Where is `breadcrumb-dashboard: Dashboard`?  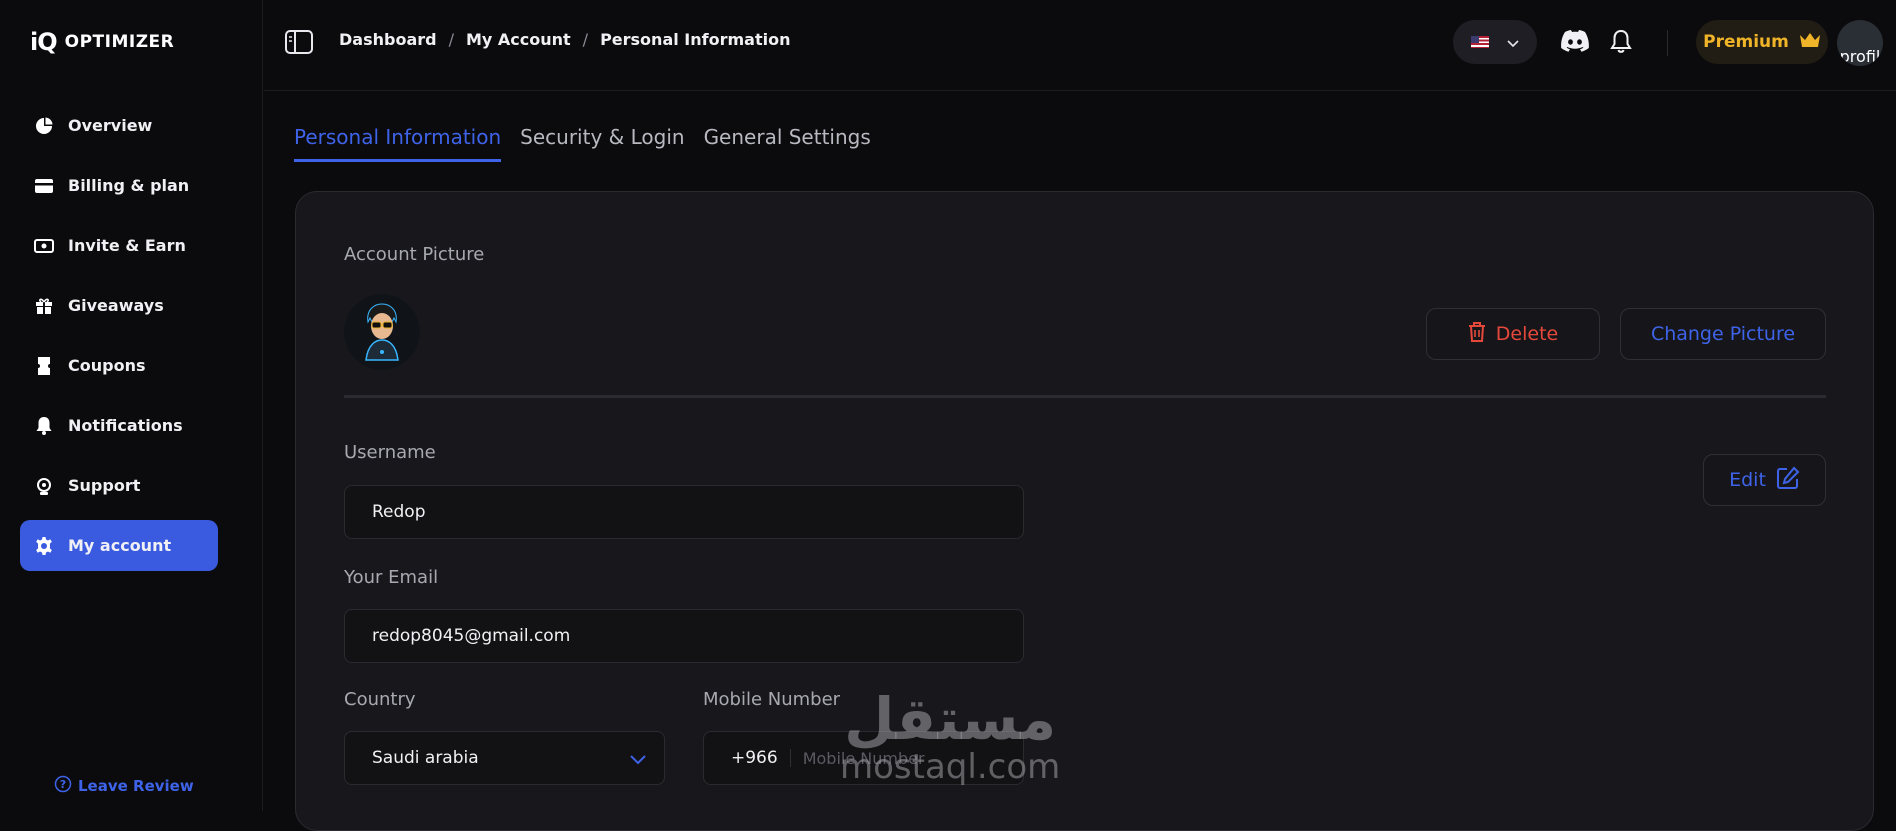
breadcrumb-dashboard: Dashboard is located at coordinates (388, 39).